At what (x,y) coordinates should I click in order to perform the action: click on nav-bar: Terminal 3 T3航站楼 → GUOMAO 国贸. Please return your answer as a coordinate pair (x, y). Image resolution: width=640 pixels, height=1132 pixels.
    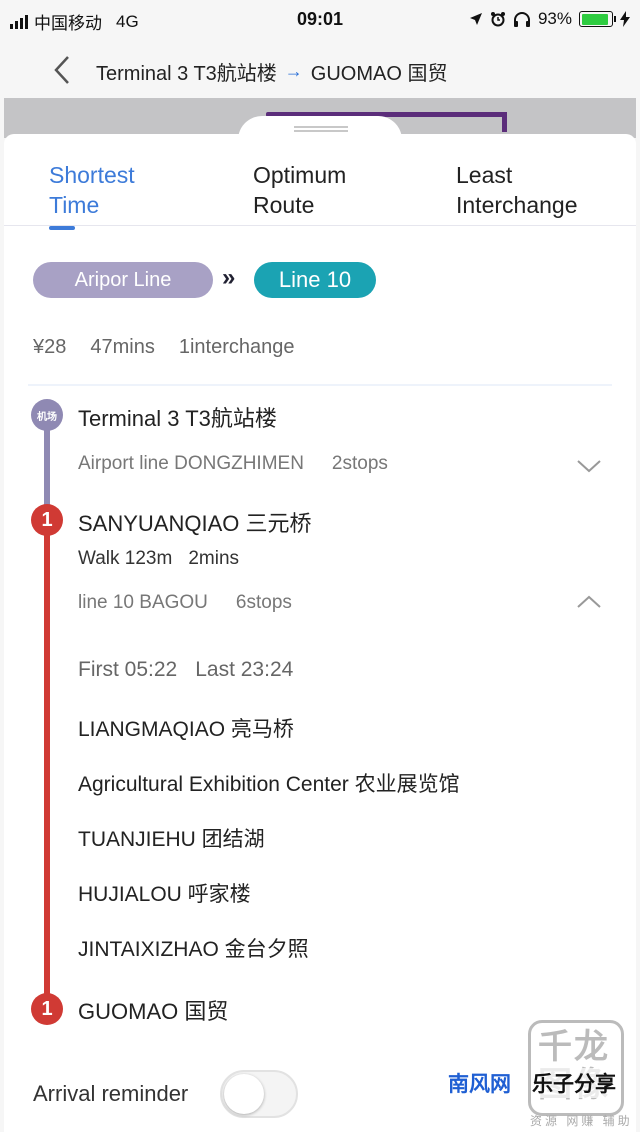
    Looking at the image, I should click on (320, 69).